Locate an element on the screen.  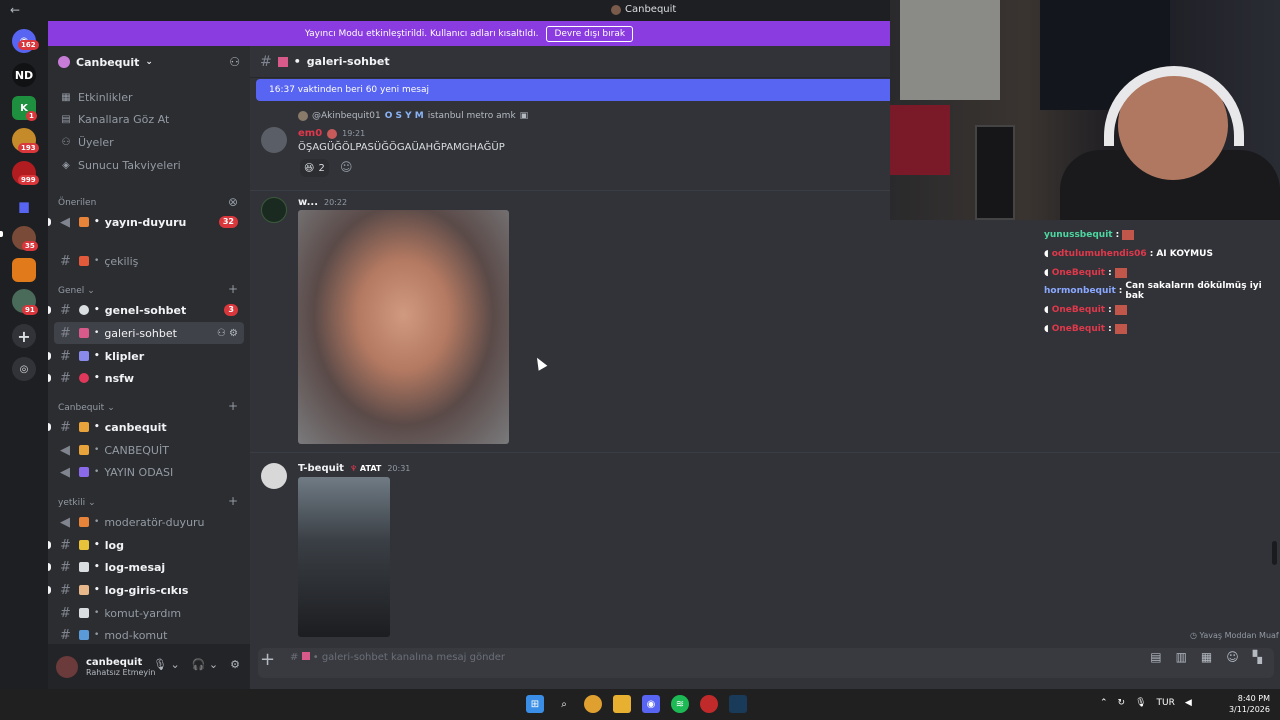
discover-icon: ◎ is located at coordinates (24, 369).